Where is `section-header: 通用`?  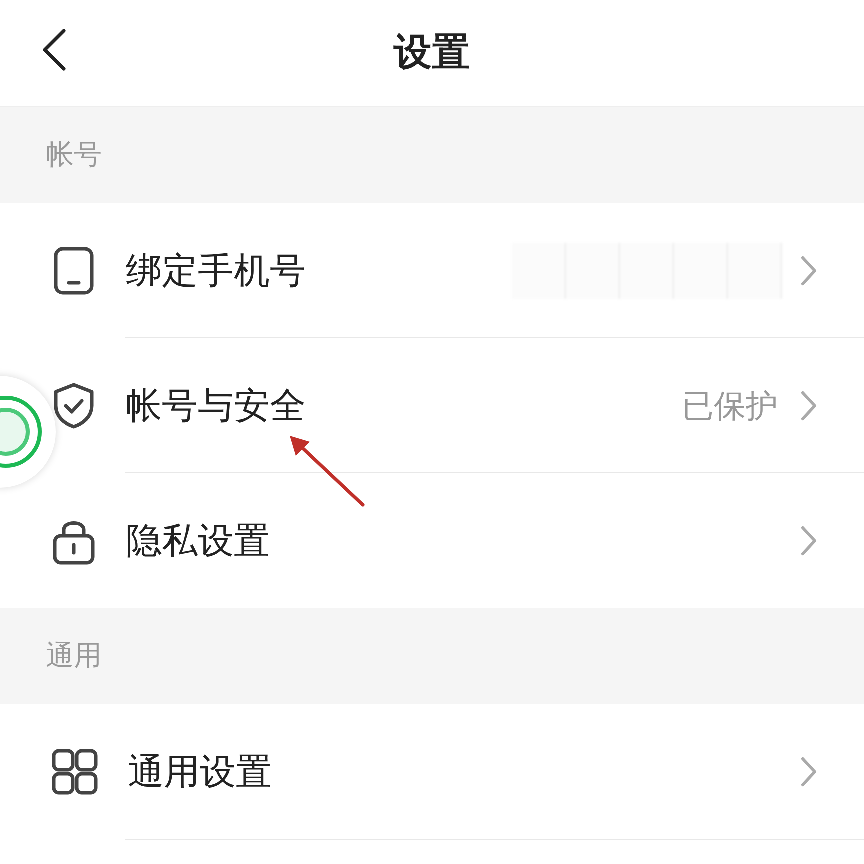
section-header: 通用 is located at coordinates (74, 656).